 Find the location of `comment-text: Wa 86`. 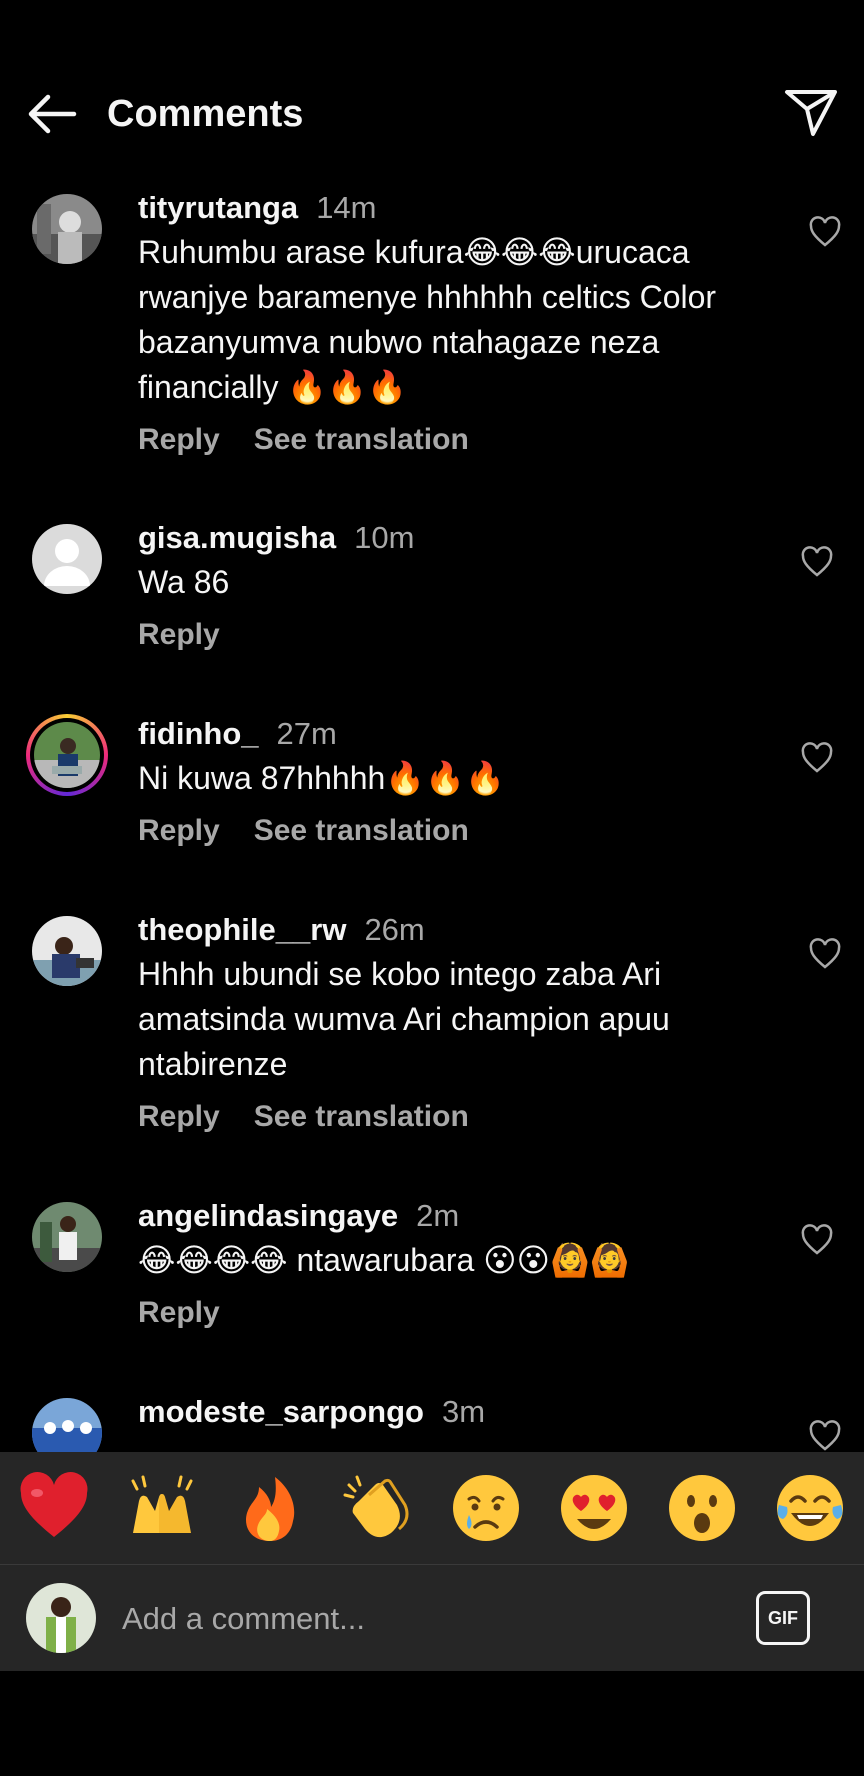

comment-text: Wa 86 is located at coordinates (184, 582).